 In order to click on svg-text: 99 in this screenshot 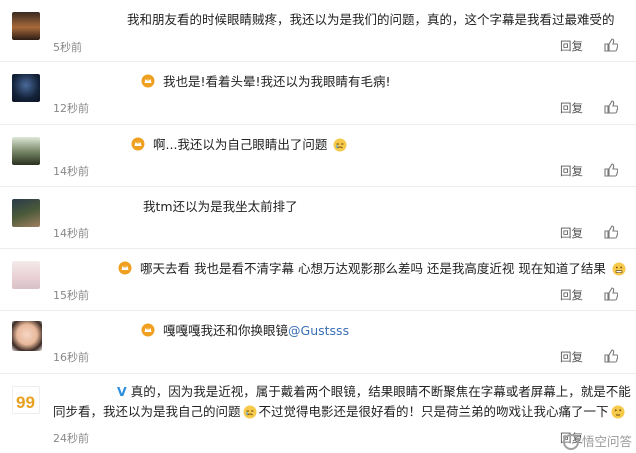, I will do `click(25, 402)`.